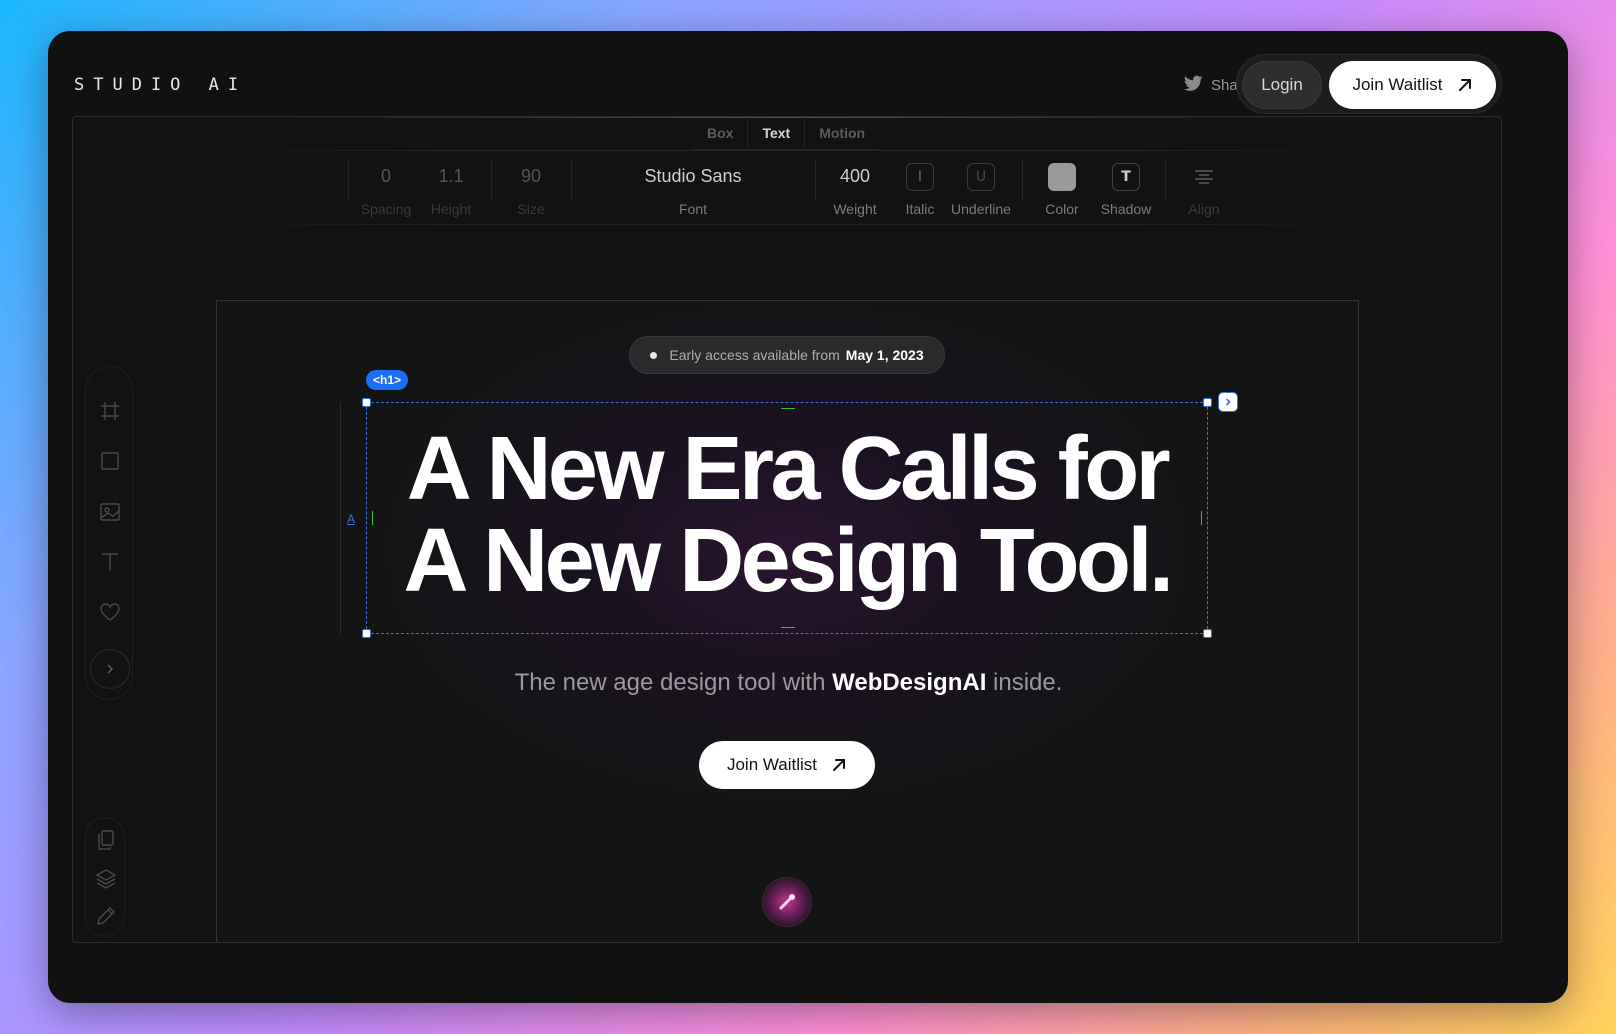 Image resolution: width=1616 pixels, height=1034 pixels. I want to click on hero-join-label: Join Waitlist, so click(772, 764).